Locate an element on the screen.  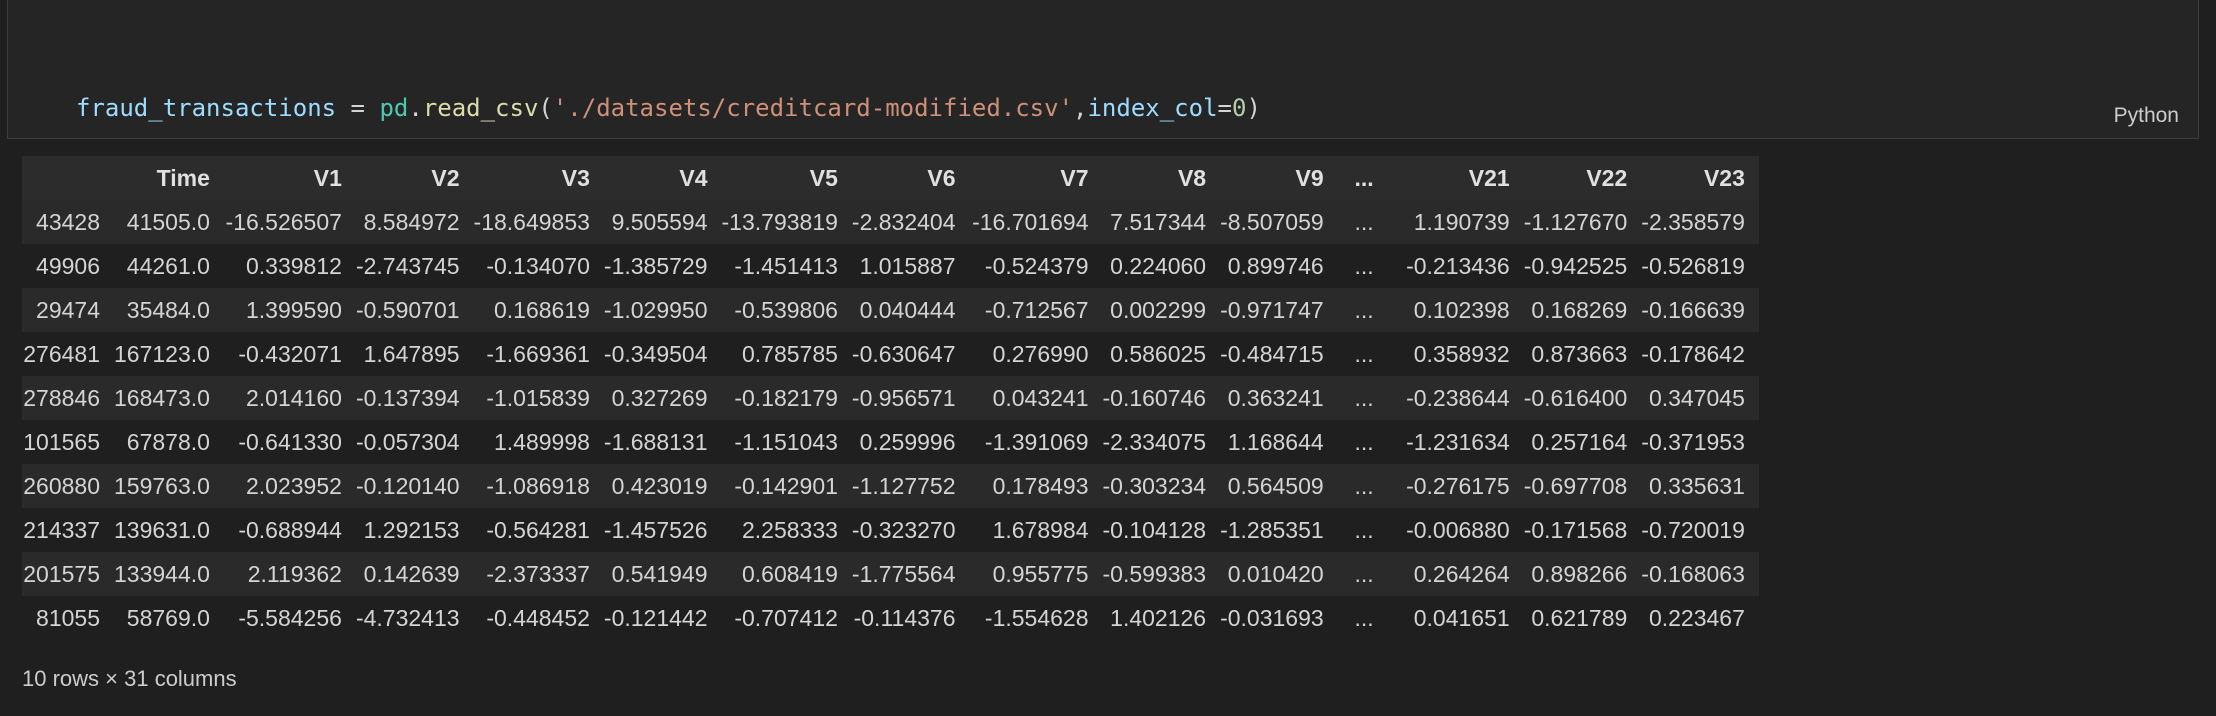
table-cell: 0.621789 is located at coordinates (1579, 617).